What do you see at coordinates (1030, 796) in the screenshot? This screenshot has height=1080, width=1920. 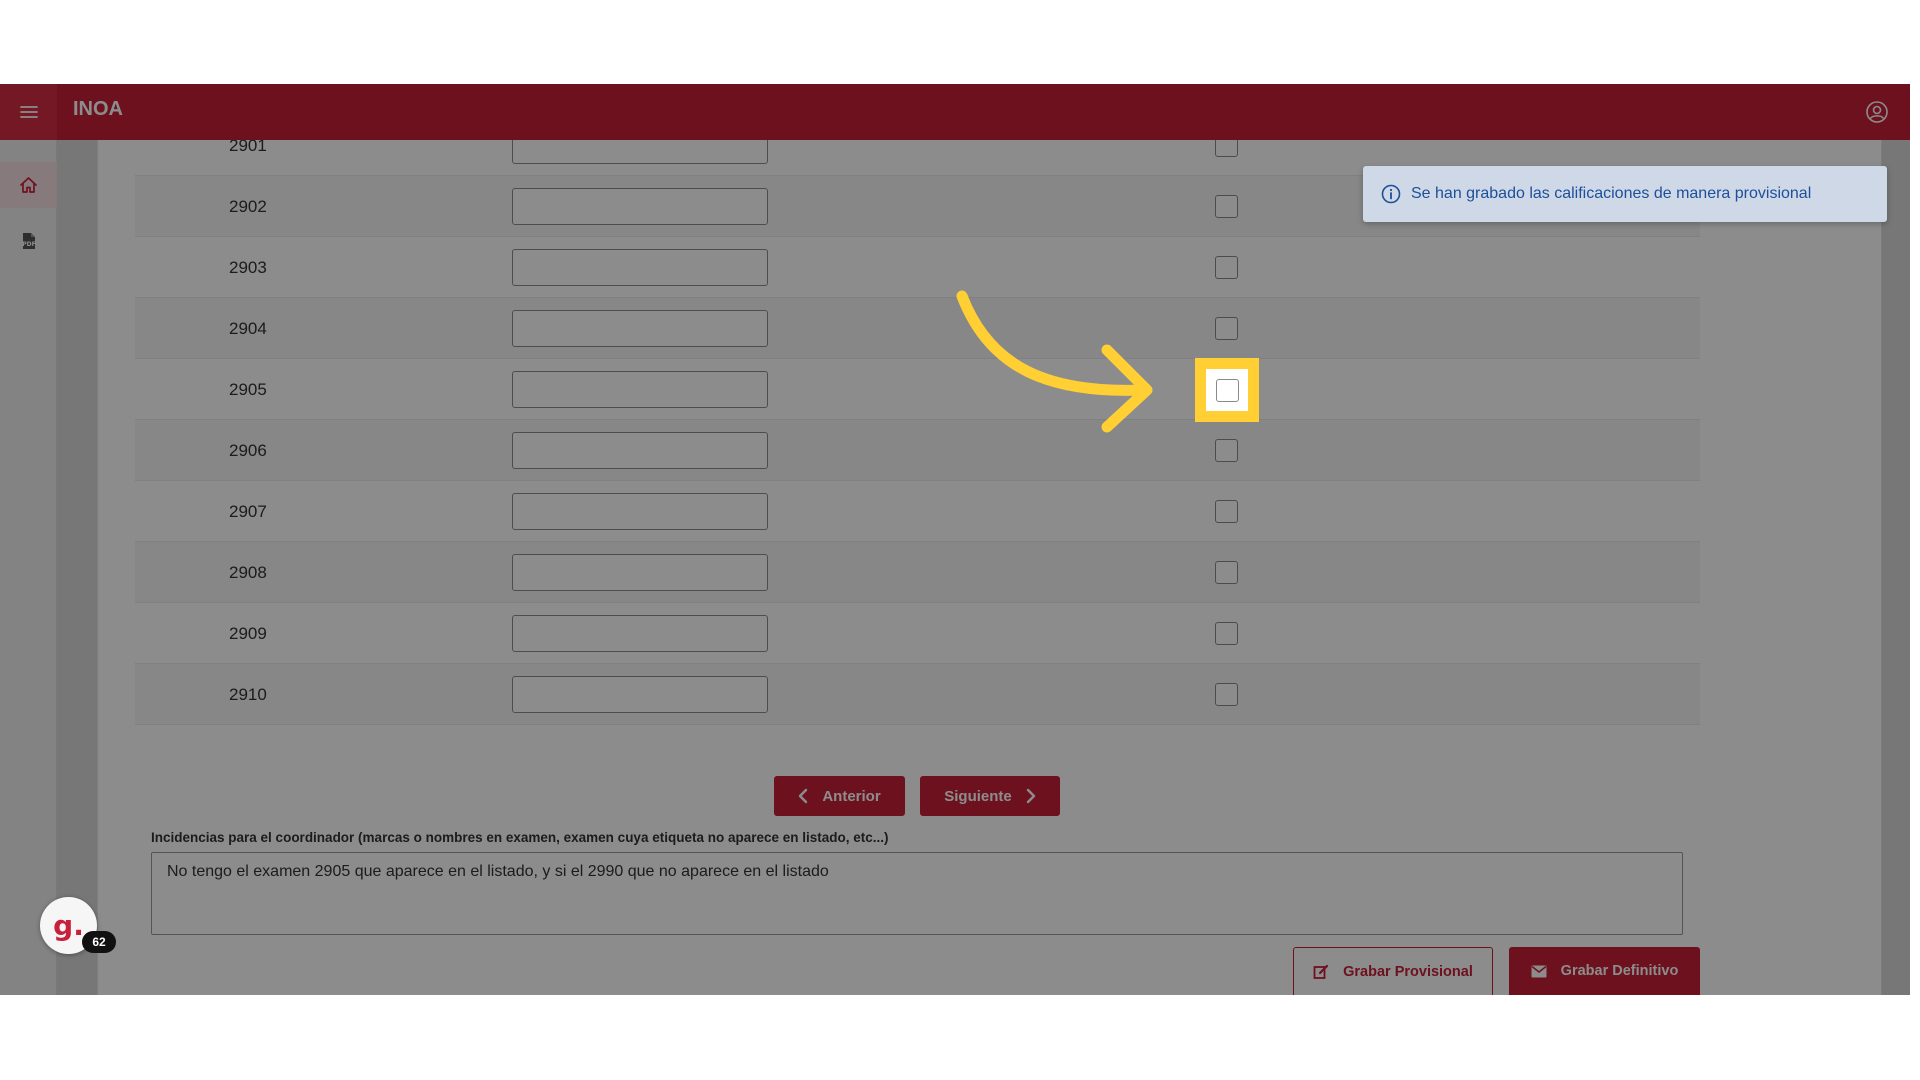 I see `chevron-right-icon` at bounding box center [1030, 796].